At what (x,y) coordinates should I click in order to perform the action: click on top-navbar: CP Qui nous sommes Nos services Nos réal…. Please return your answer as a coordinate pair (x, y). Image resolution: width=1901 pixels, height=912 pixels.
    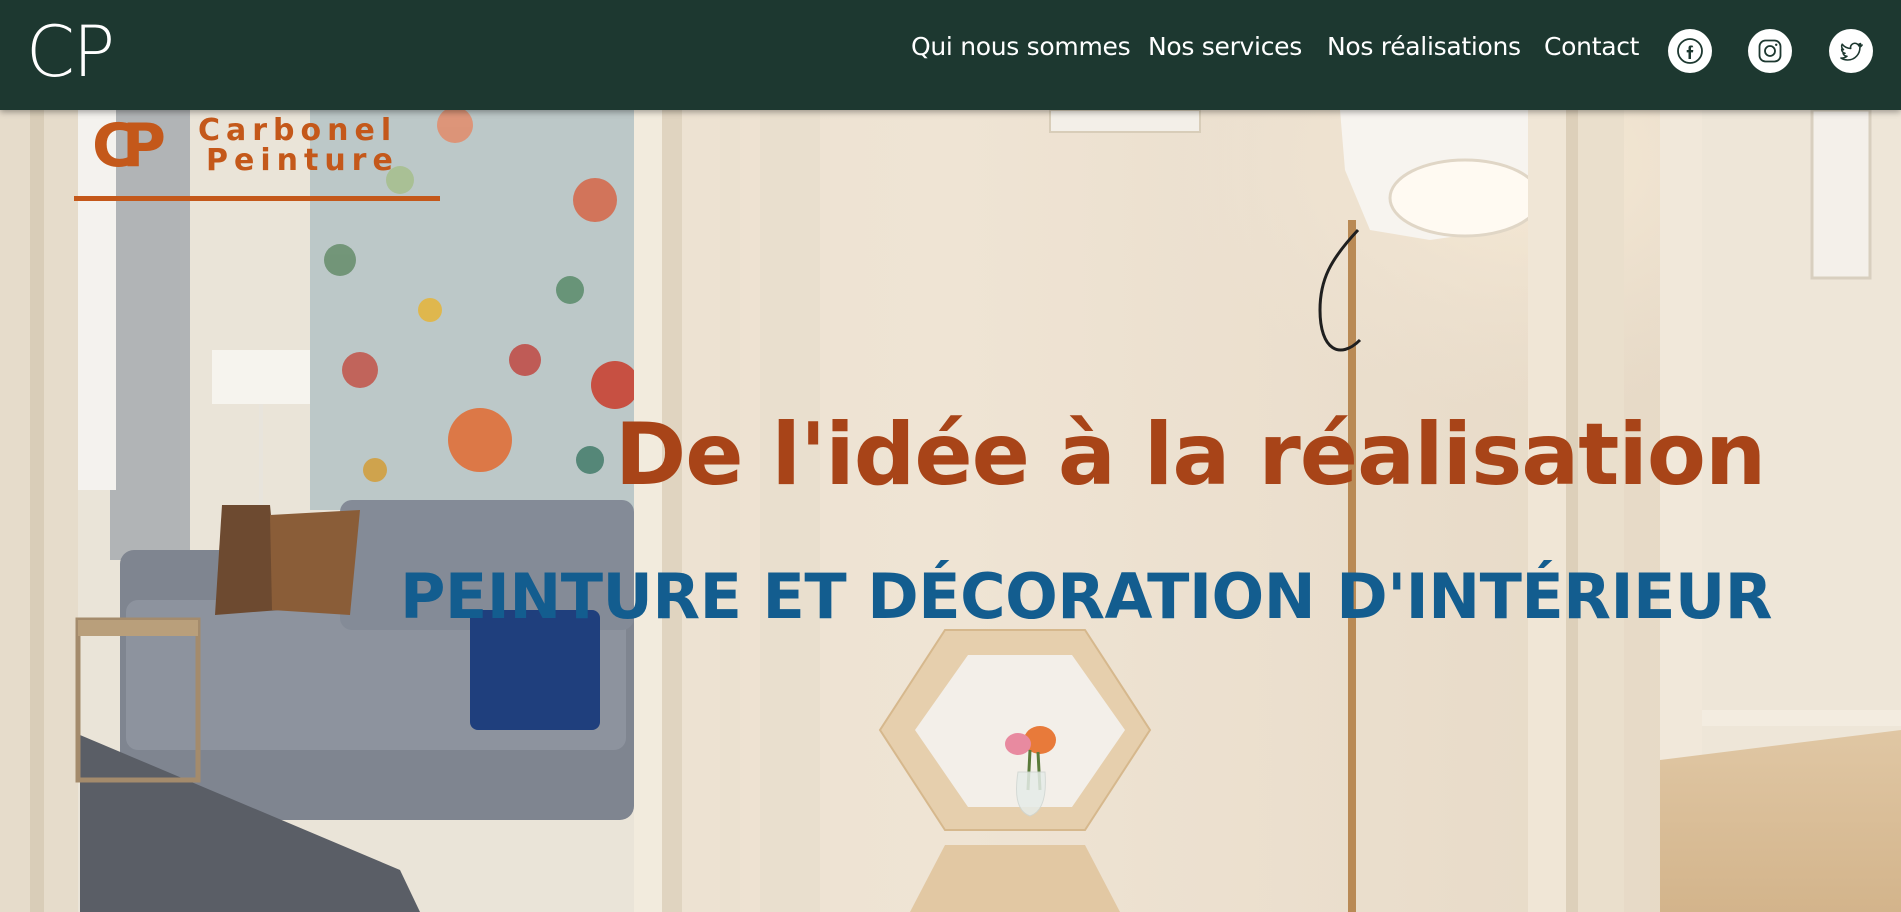
    Looking at the image, I should click on (950, 55).